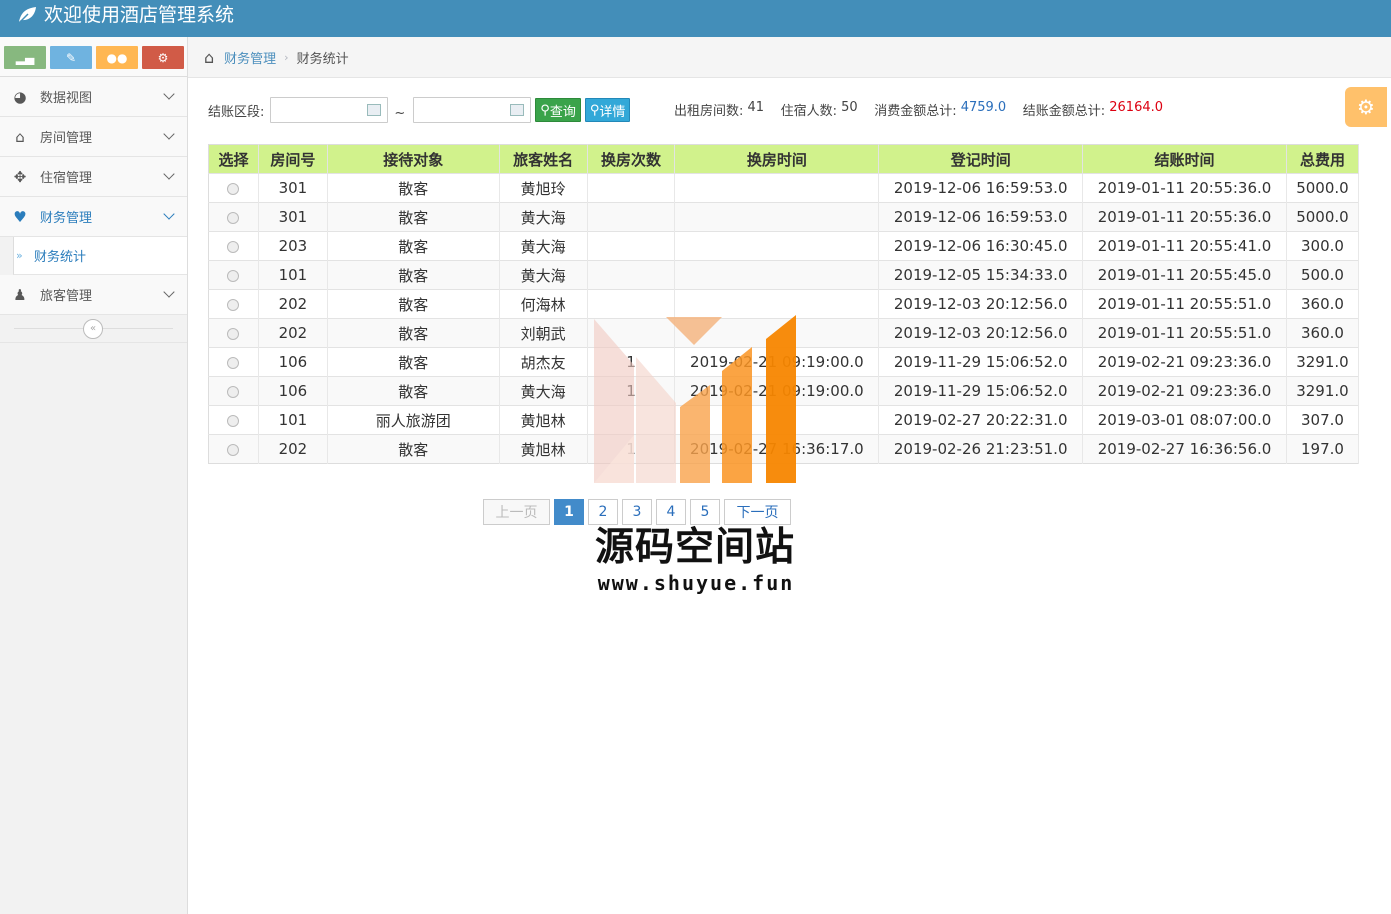 The image size is (1391, 914). I want to click on sidebar-item-guests: ♟ 旅客管理, so click(93, 295).